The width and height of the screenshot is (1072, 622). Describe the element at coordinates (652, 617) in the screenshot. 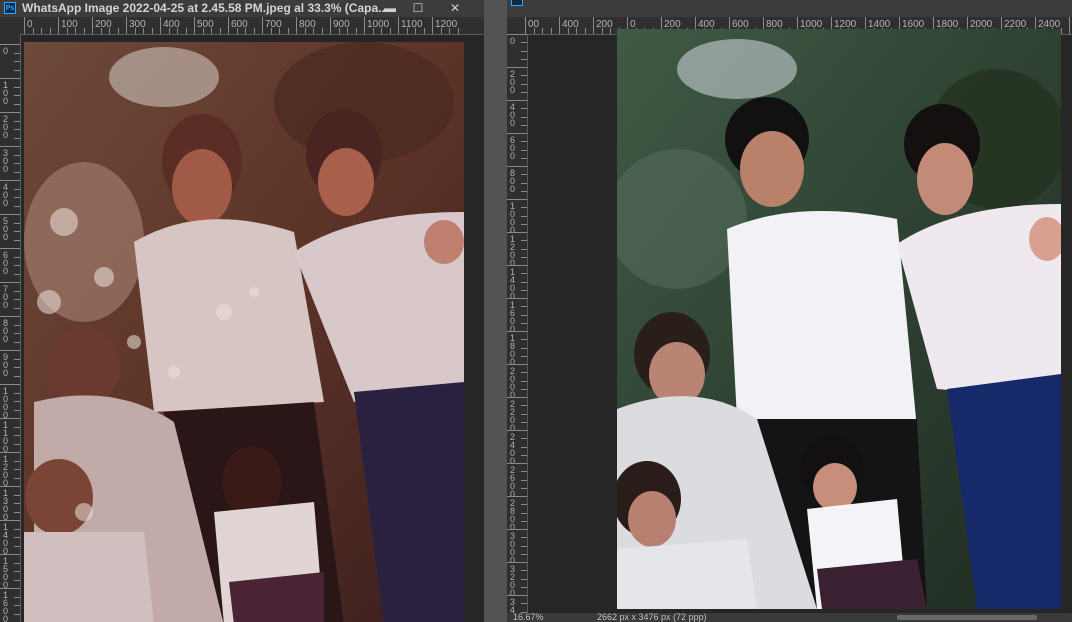

I see `document-info: 2662 px x 3476 px (72 ppp)` at that location.